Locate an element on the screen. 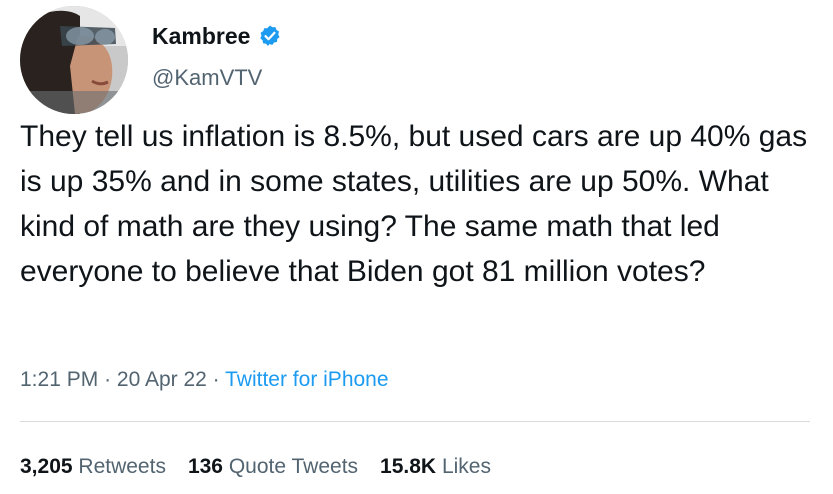 This screenshot has height=494, width=833. likes-stat: 15.8K Likes is located at coordinates (435, 467).